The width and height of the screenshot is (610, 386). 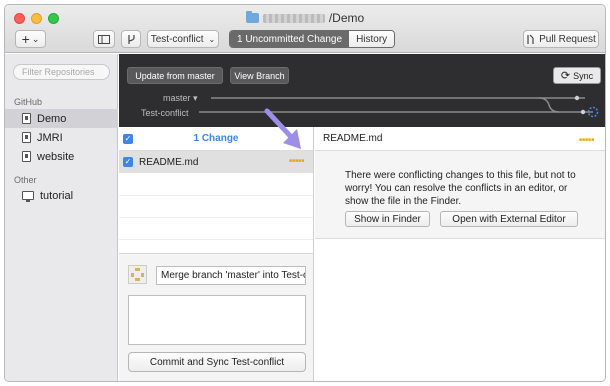 What do you see at coordinates (217, 320) in the screenshot?
I see `commit-description-input` at bounding box center [217, 320].